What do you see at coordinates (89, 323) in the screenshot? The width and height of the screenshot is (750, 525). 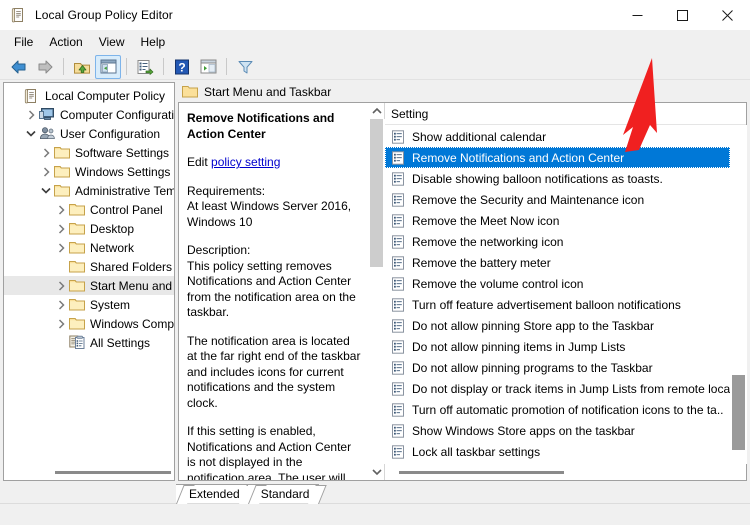 I see `tree-item-windows-comp: Windows Comp` at bounding box center [89, 323].